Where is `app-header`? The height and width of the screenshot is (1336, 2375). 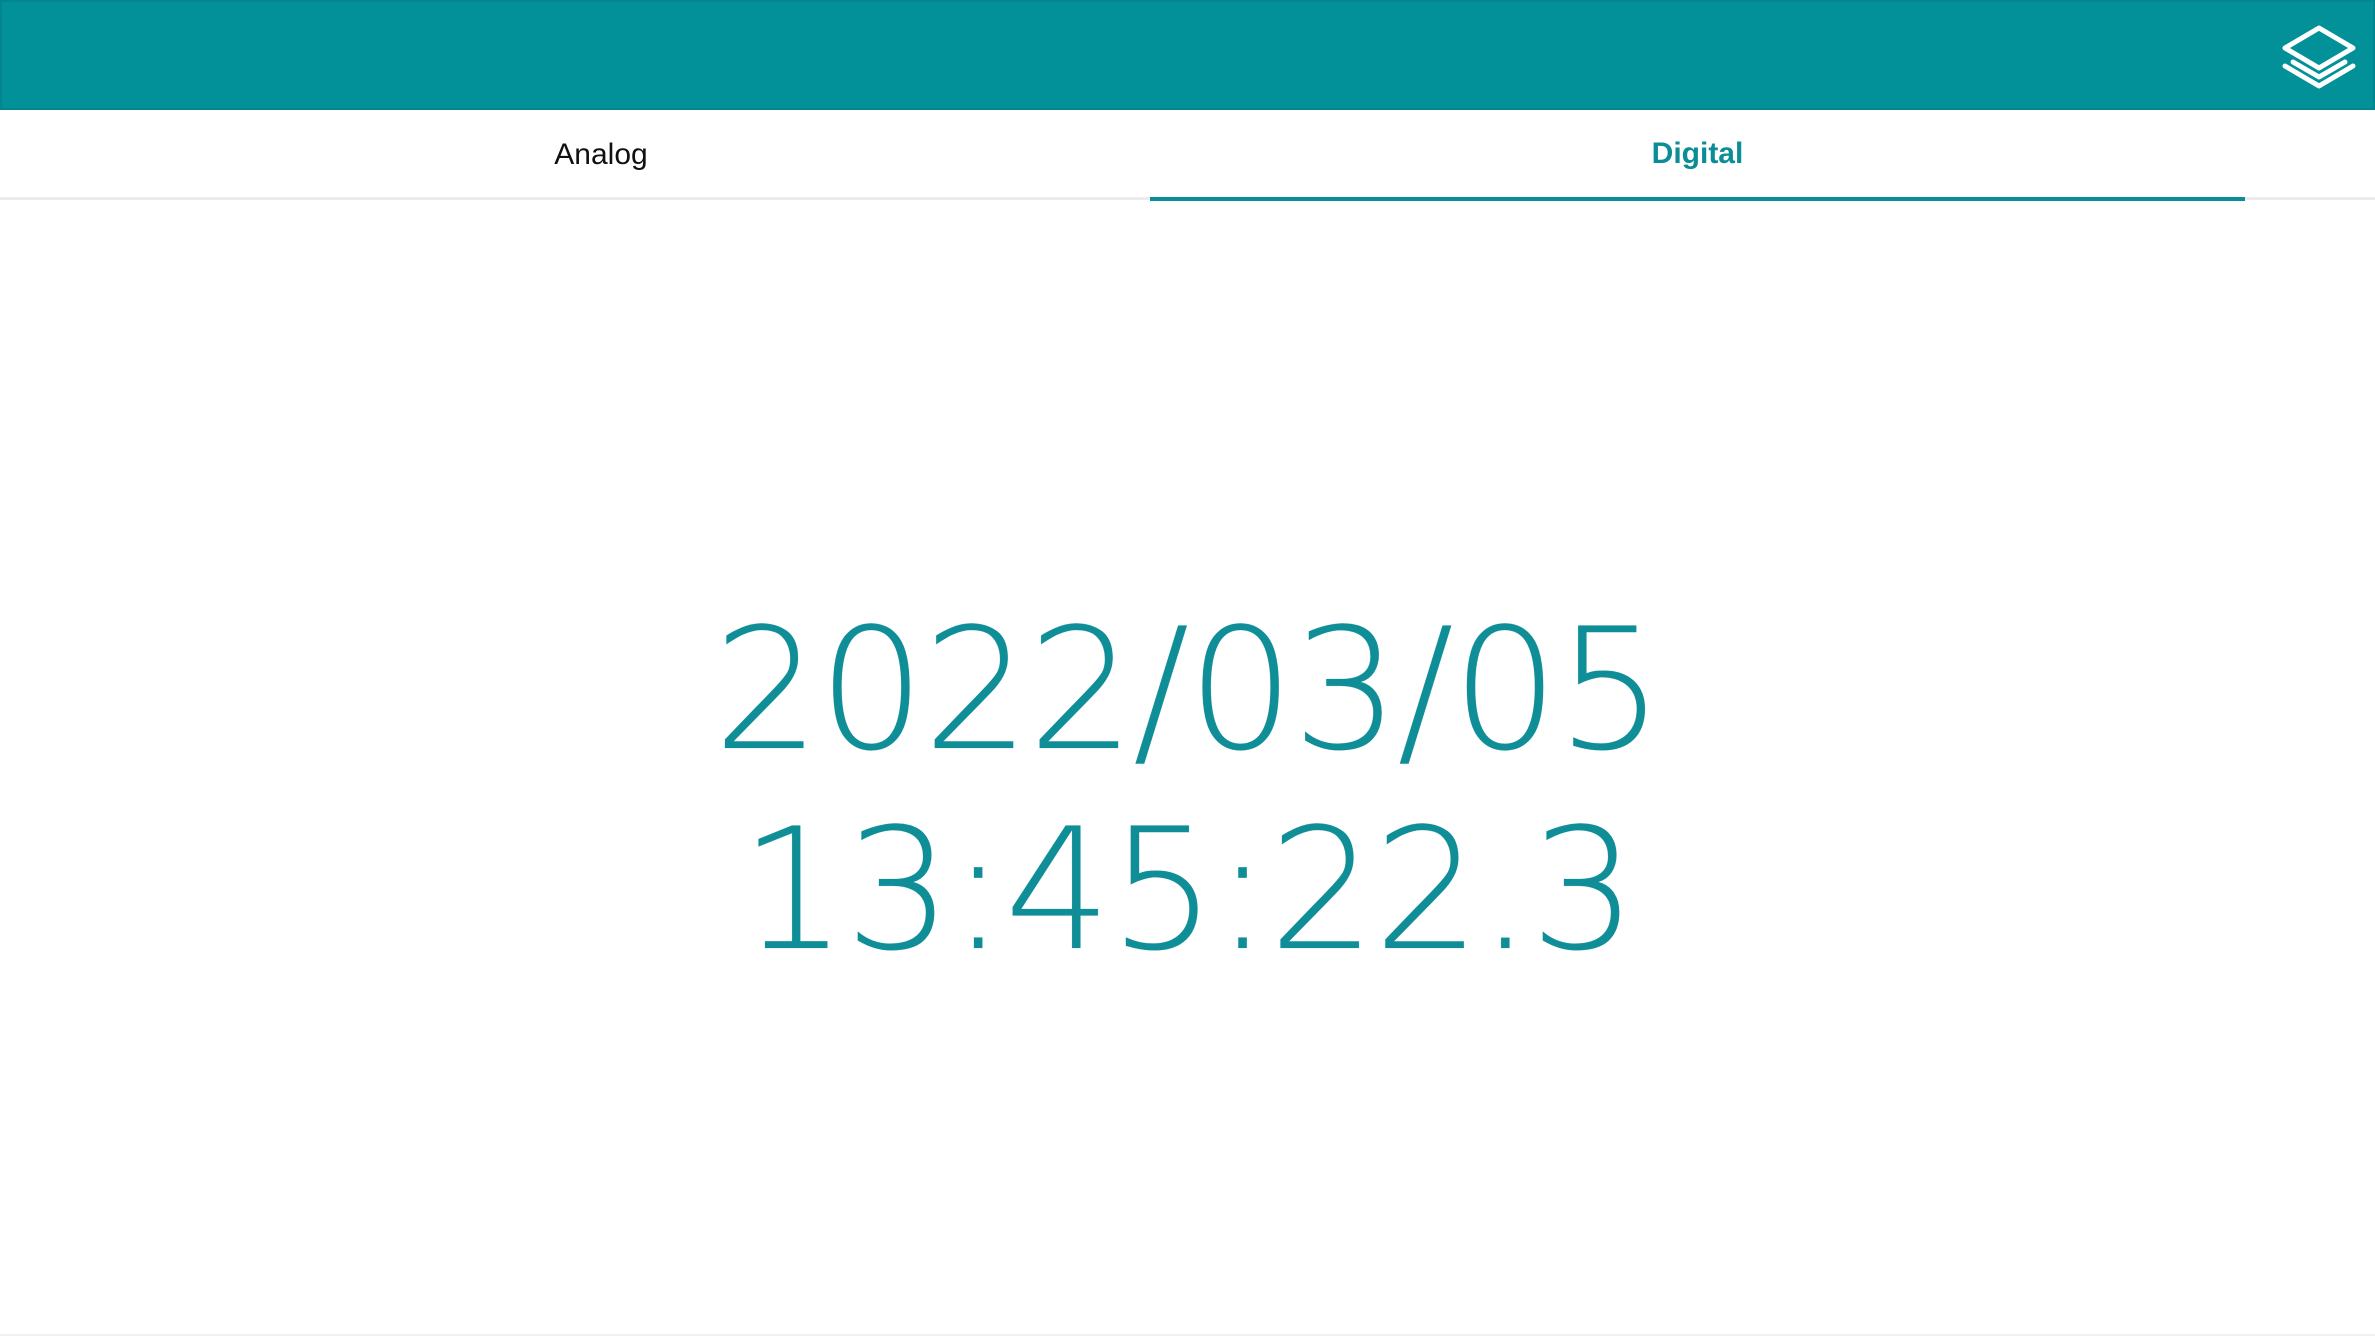 app-header is located at coordinates (1187, 55).